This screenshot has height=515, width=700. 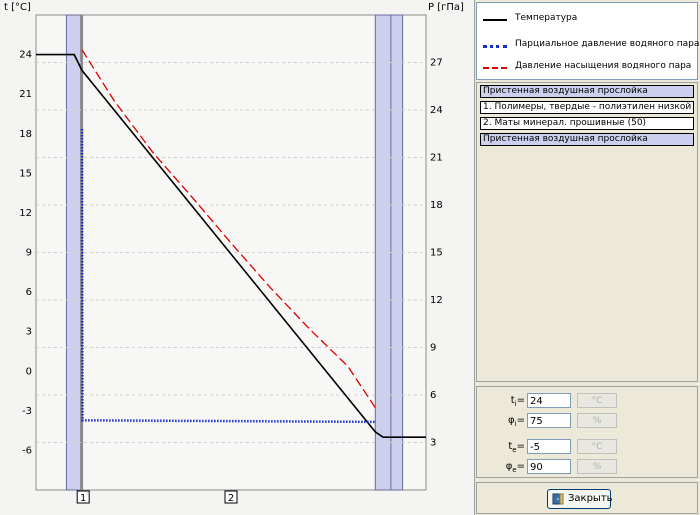 I want to click on left-tick-label: -6, so click(x=27, y=450).